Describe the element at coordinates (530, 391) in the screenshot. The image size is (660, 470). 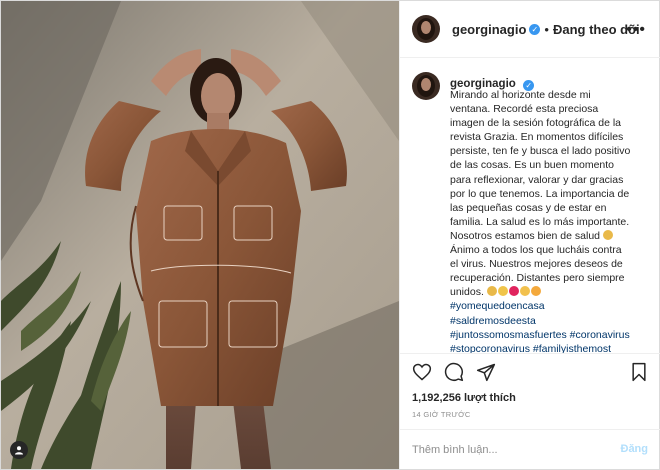
I see `post-actions: 1,192,256 lượt thích 14 GIỜ TRƯỚC` at that location.